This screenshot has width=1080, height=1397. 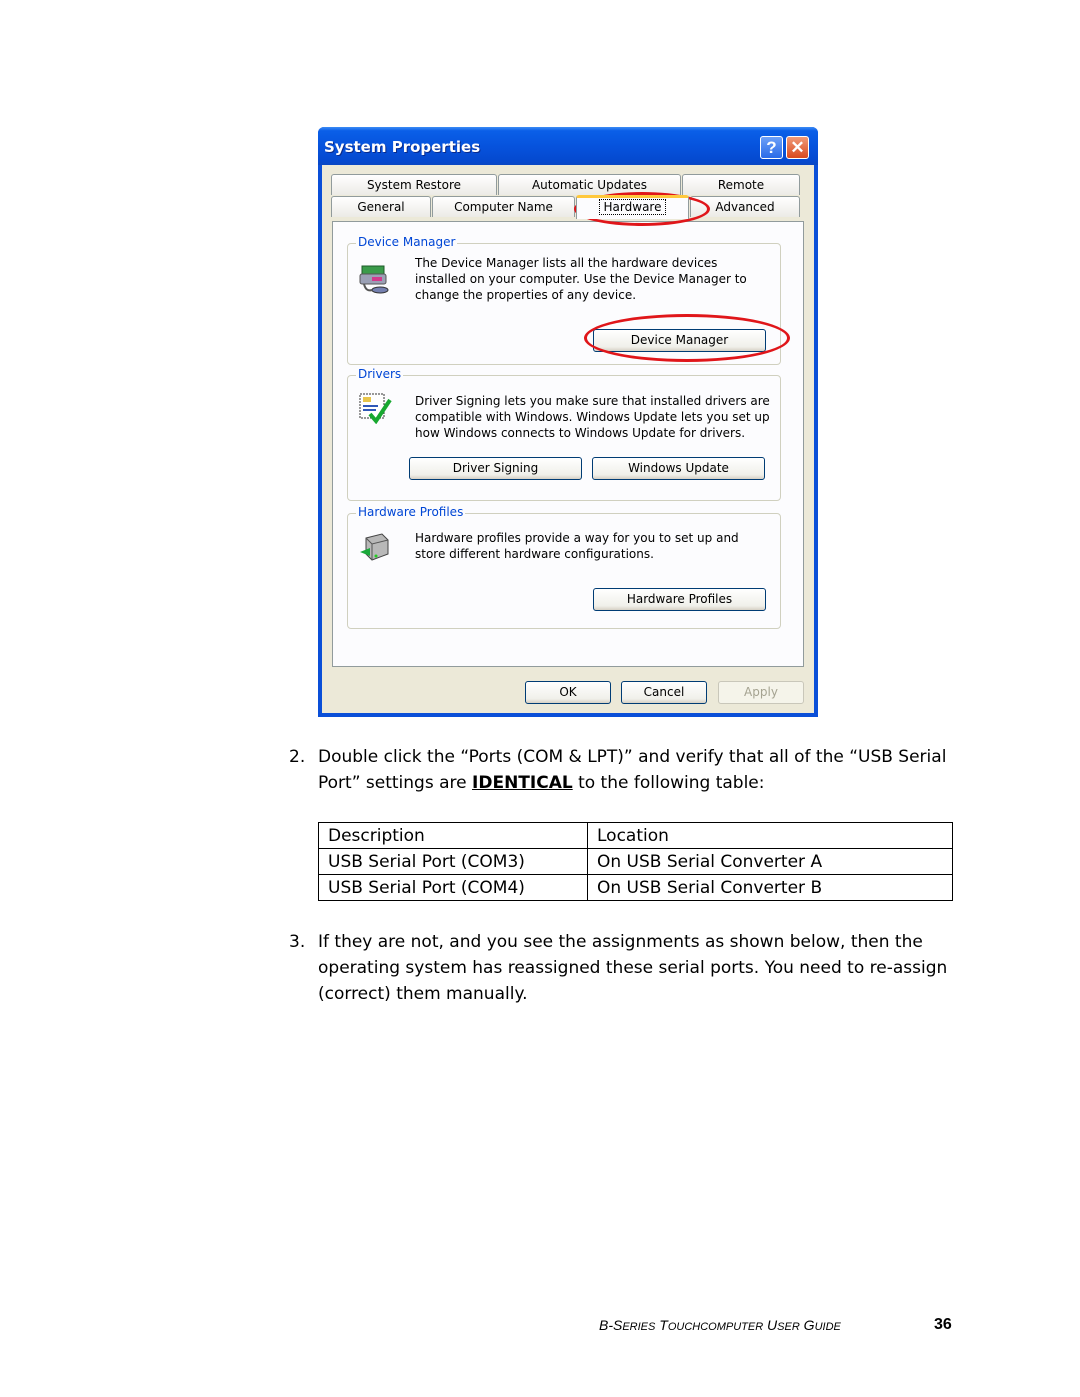 I want to click on step-2-number: 2., so click(x=297, y=757).